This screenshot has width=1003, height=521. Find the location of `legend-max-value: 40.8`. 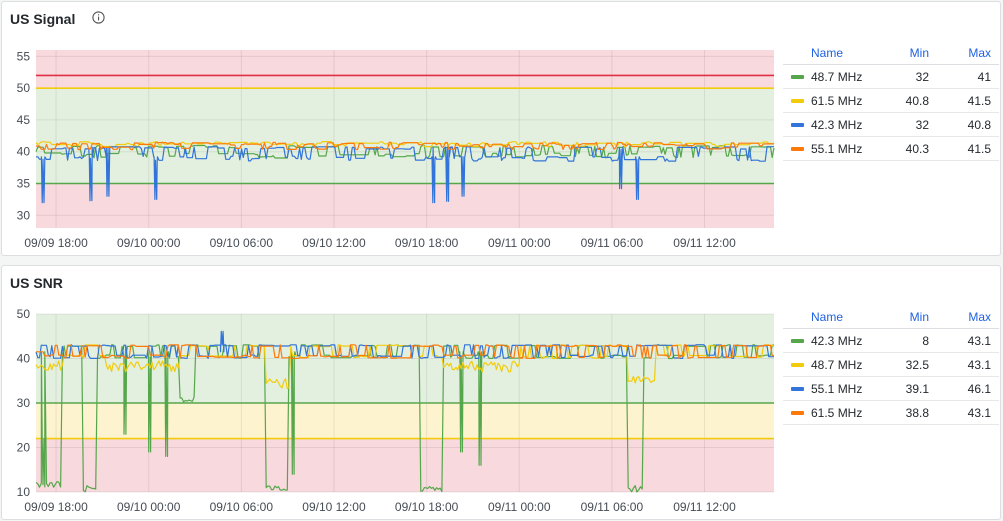

legend-max-value: 40.8 is located at coordinates (979, 124).